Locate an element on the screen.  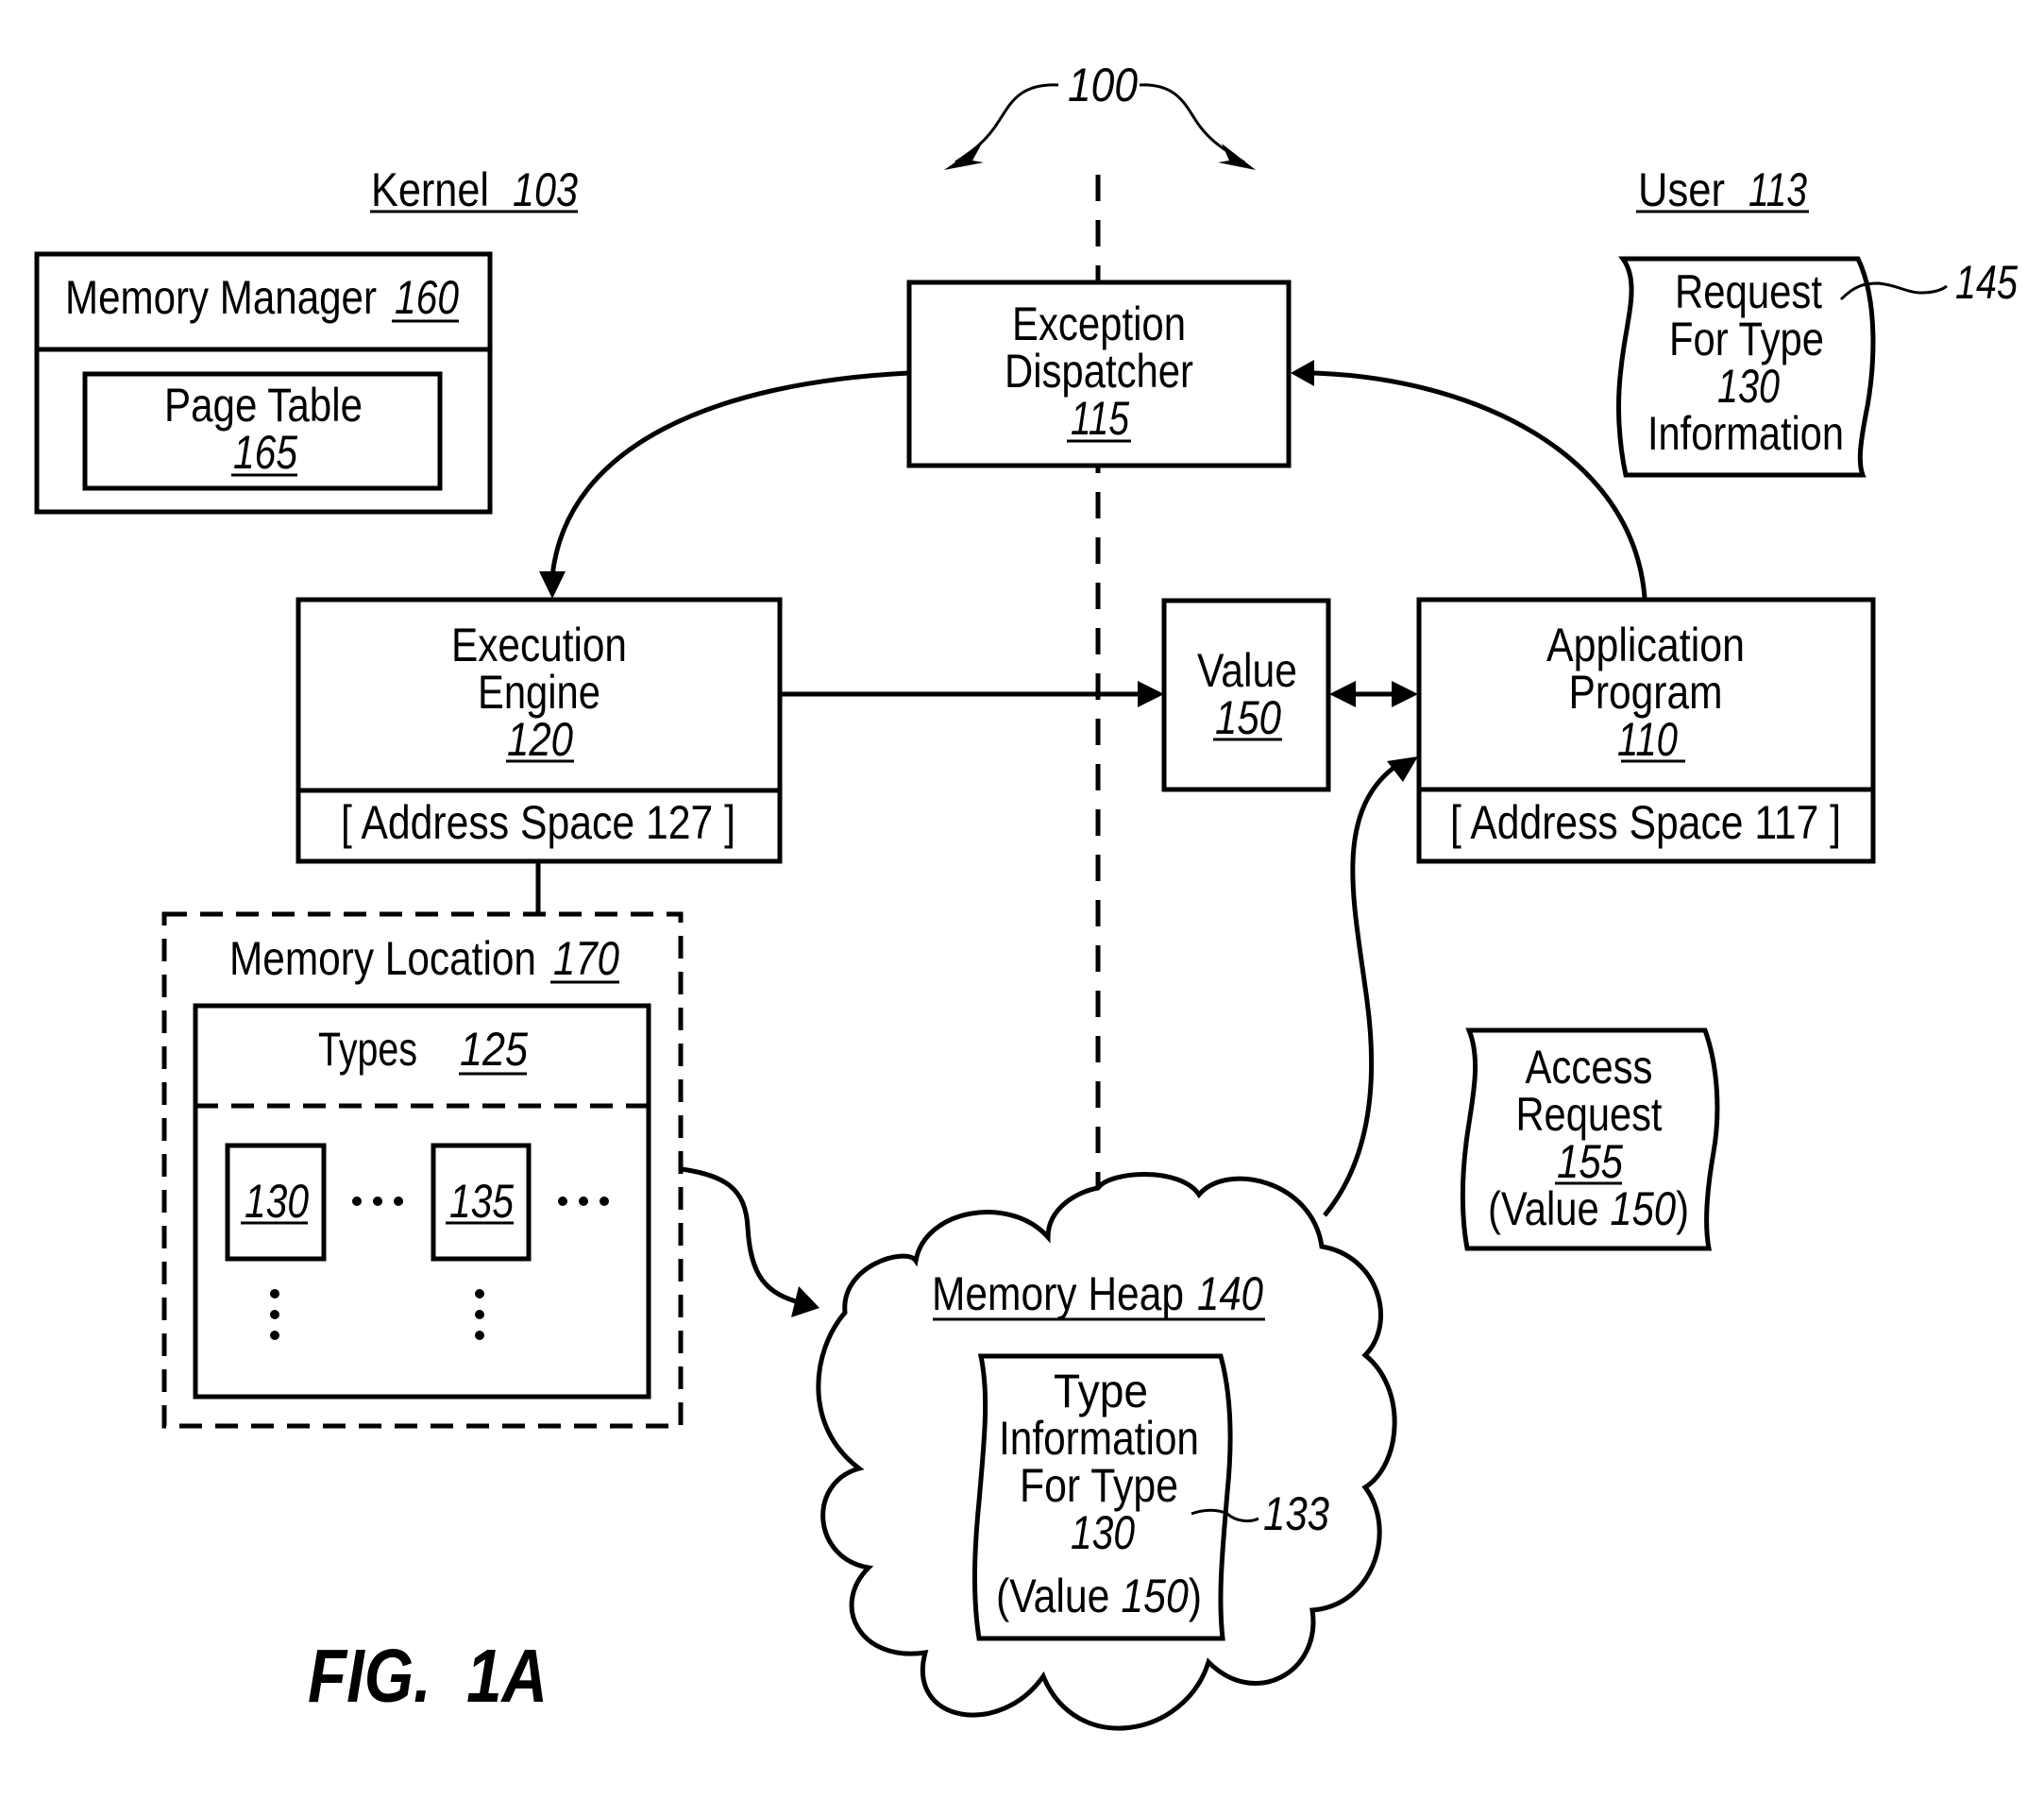
value-label: Value is located at coordinates (1247, 670).